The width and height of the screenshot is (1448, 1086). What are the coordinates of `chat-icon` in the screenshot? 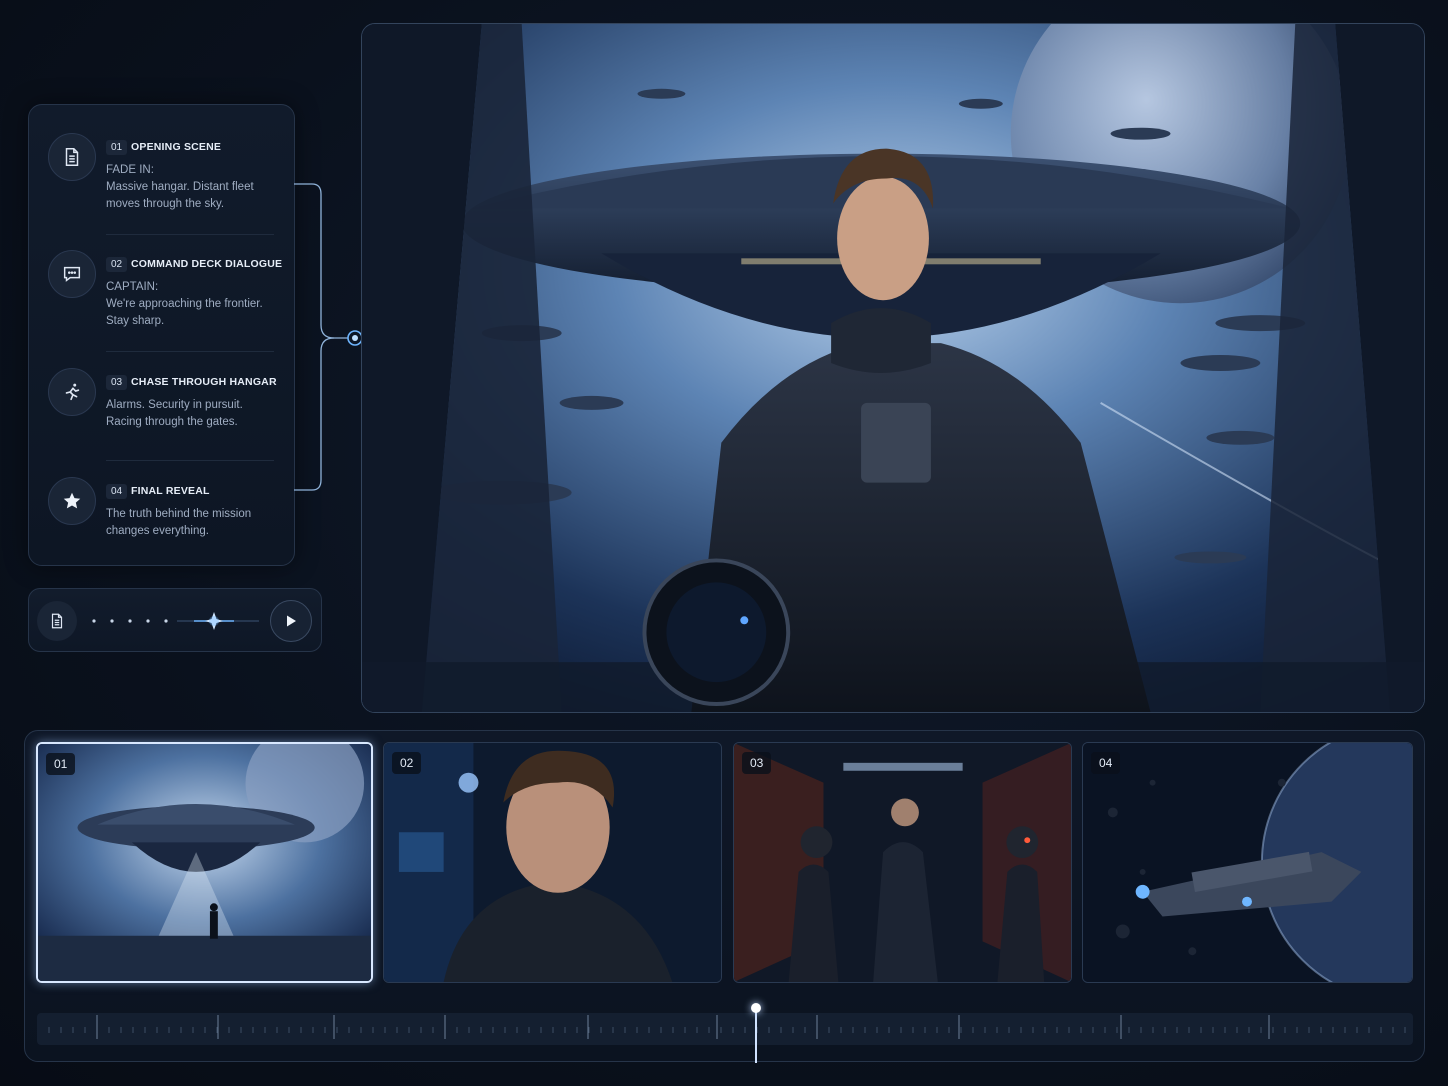 It's located at (72, 274).